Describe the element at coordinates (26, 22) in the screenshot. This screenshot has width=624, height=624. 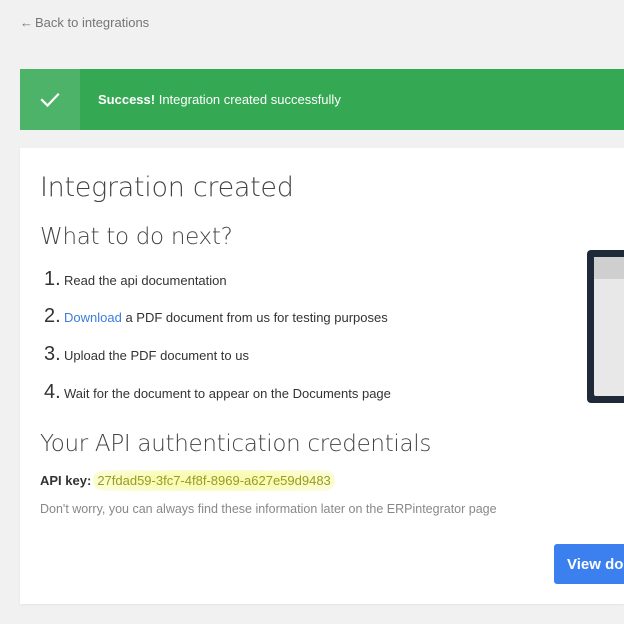
I see `back-arrow-icon: ←` at that location.